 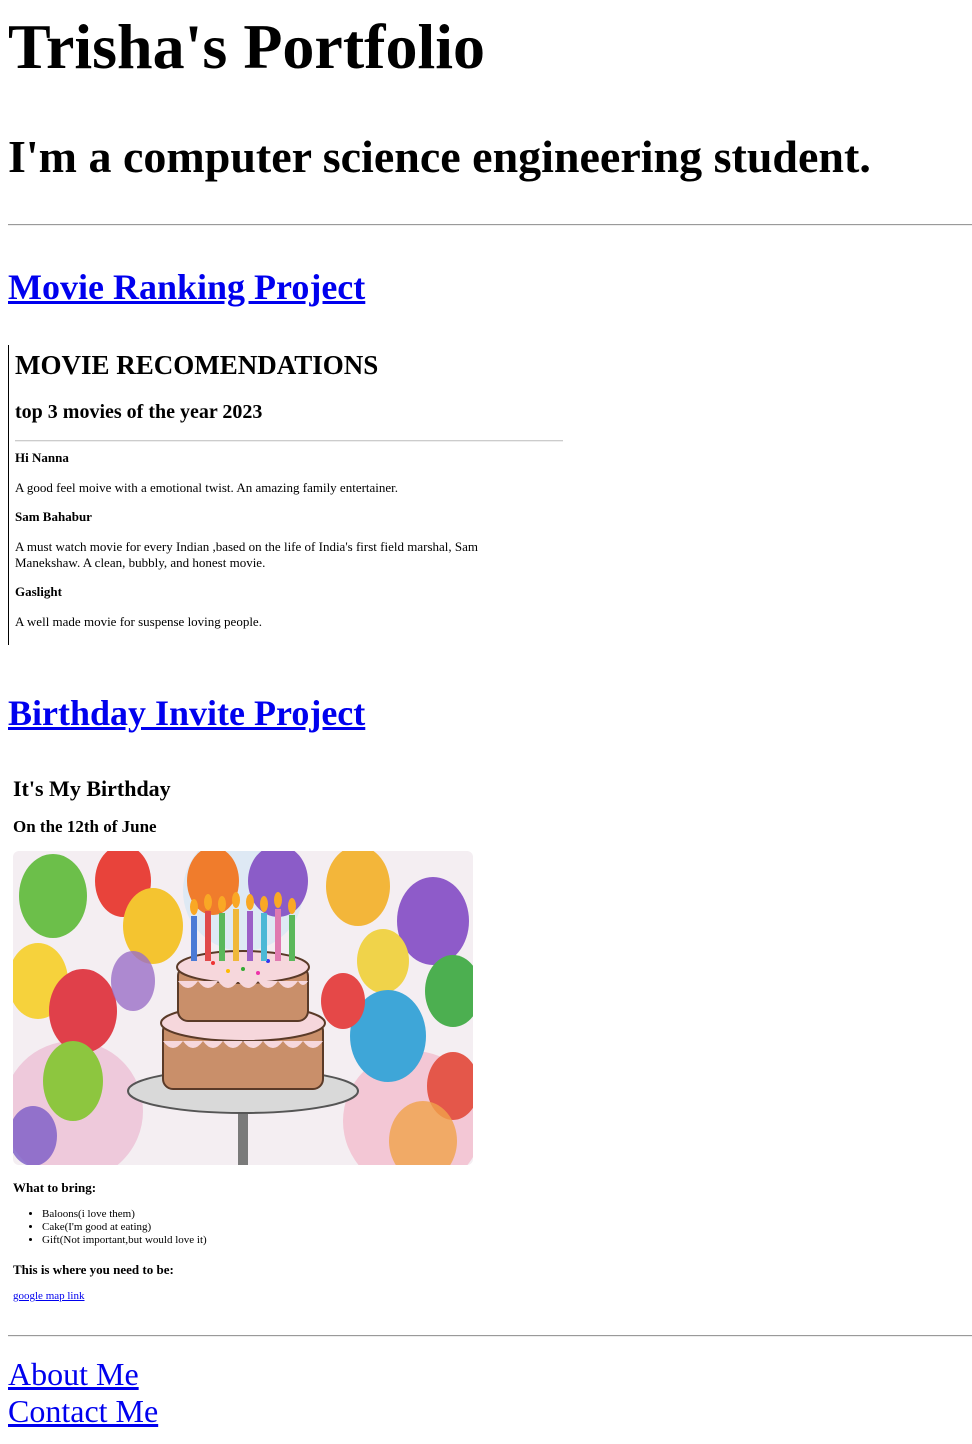 I want to click on where-label: This is where you need to be:, so click(x=93, y=1269).